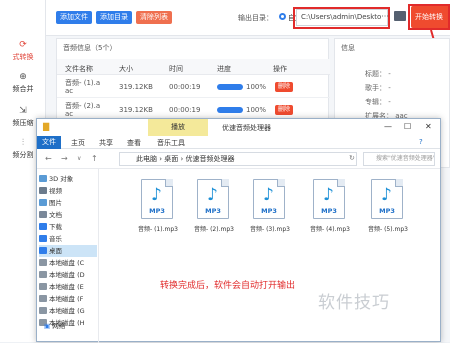 Image resolution: width=450 pixels, height=343 pixels. Describe the element at coordinates (48, 326) in the screenshot. I see `network-icon: ▣` at that location.